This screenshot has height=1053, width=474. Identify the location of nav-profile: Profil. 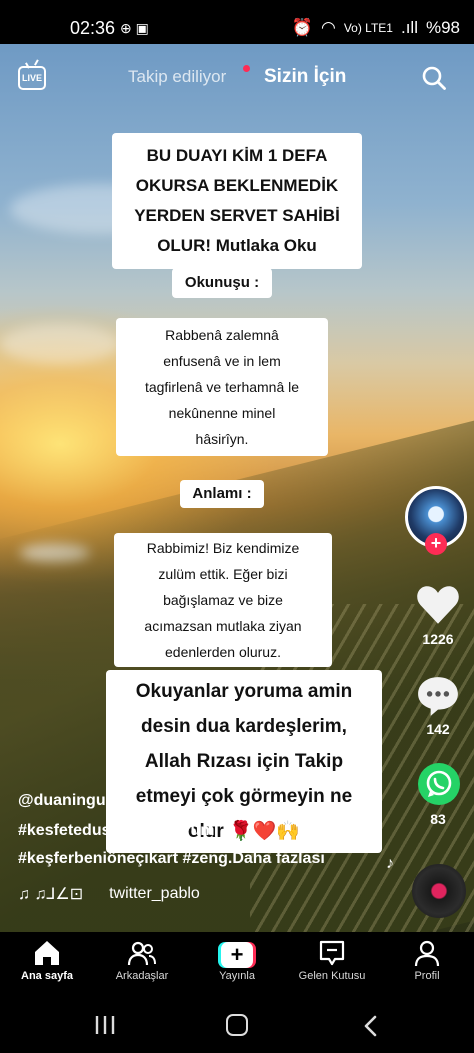
(427, 960).